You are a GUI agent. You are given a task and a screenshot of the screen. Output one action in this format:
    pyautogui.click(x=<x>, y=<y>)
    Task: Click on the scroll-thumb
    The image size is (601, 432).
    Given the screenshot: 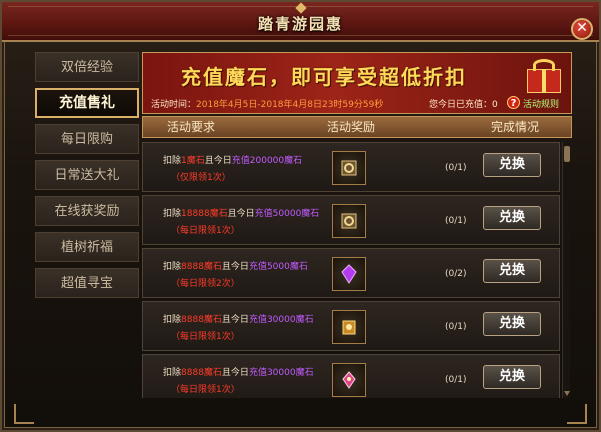 What is the action you would take?
    pyautogui.click(x=567, y=154)
    